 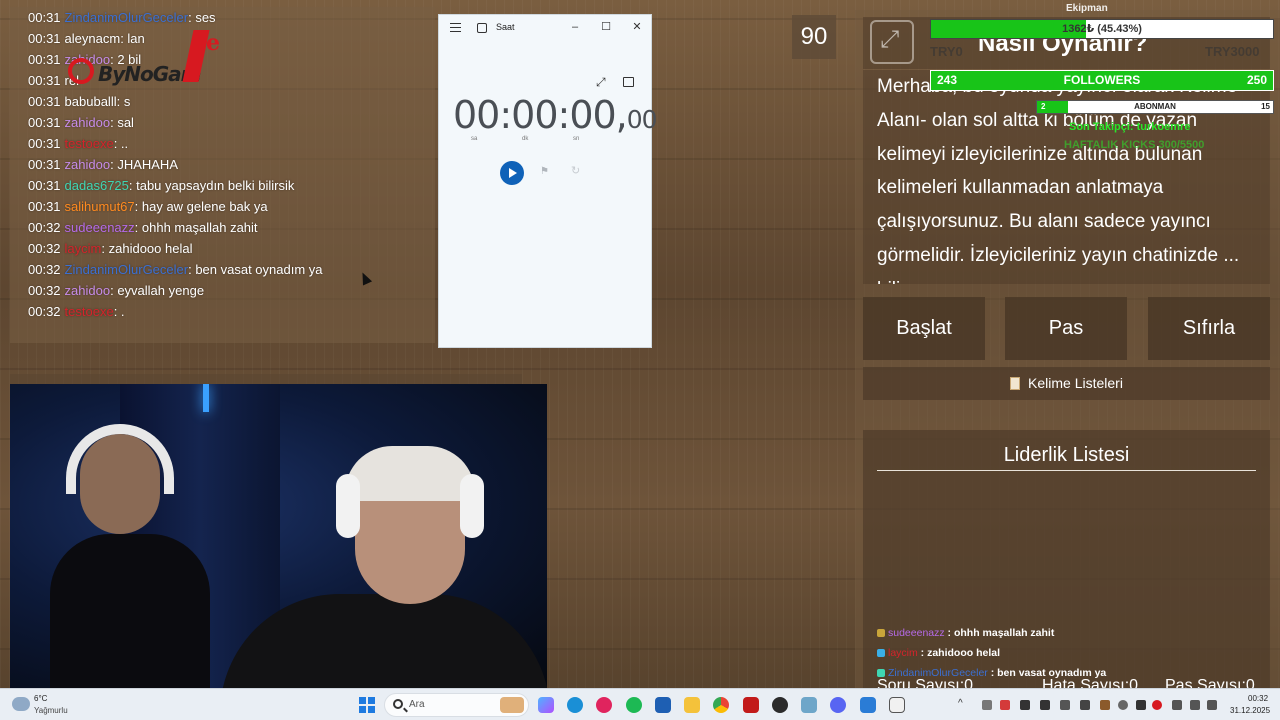 I want to click on chat-message: 00:32 zahidoo: eyvallah yenge, so click(x=222, y=290).